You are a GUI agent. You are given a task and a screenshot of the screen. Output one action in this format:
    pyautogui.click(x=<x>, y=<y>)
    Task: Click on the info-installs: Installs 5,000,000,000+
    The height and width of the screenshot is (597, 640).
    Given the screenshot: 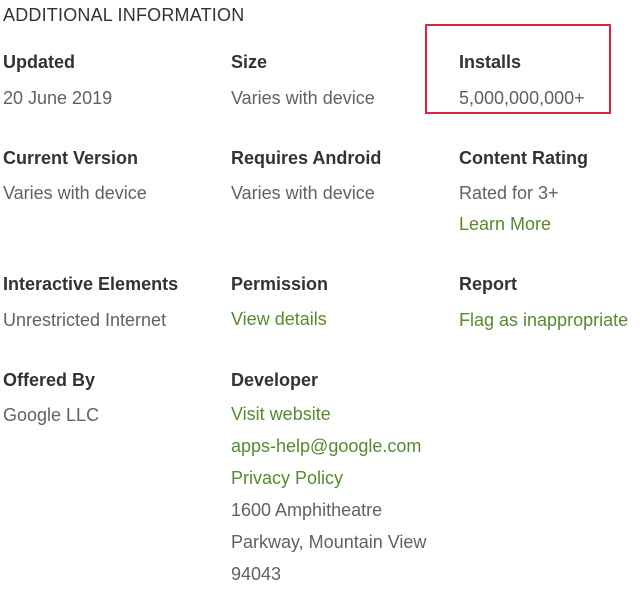 What is the action you would take?
    pyautogui.click(x=522, y=80)
    